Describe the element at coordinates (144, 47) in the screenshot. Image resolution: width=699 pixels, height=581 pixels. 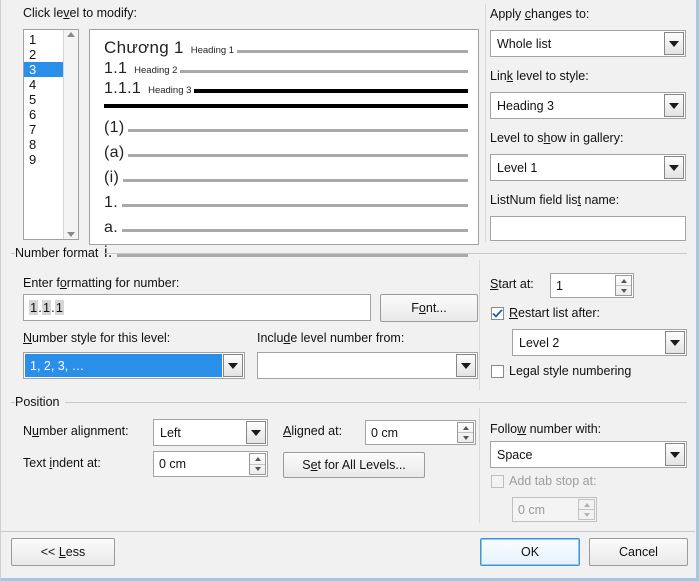
I see `preview-number: Chương 1` at that location.